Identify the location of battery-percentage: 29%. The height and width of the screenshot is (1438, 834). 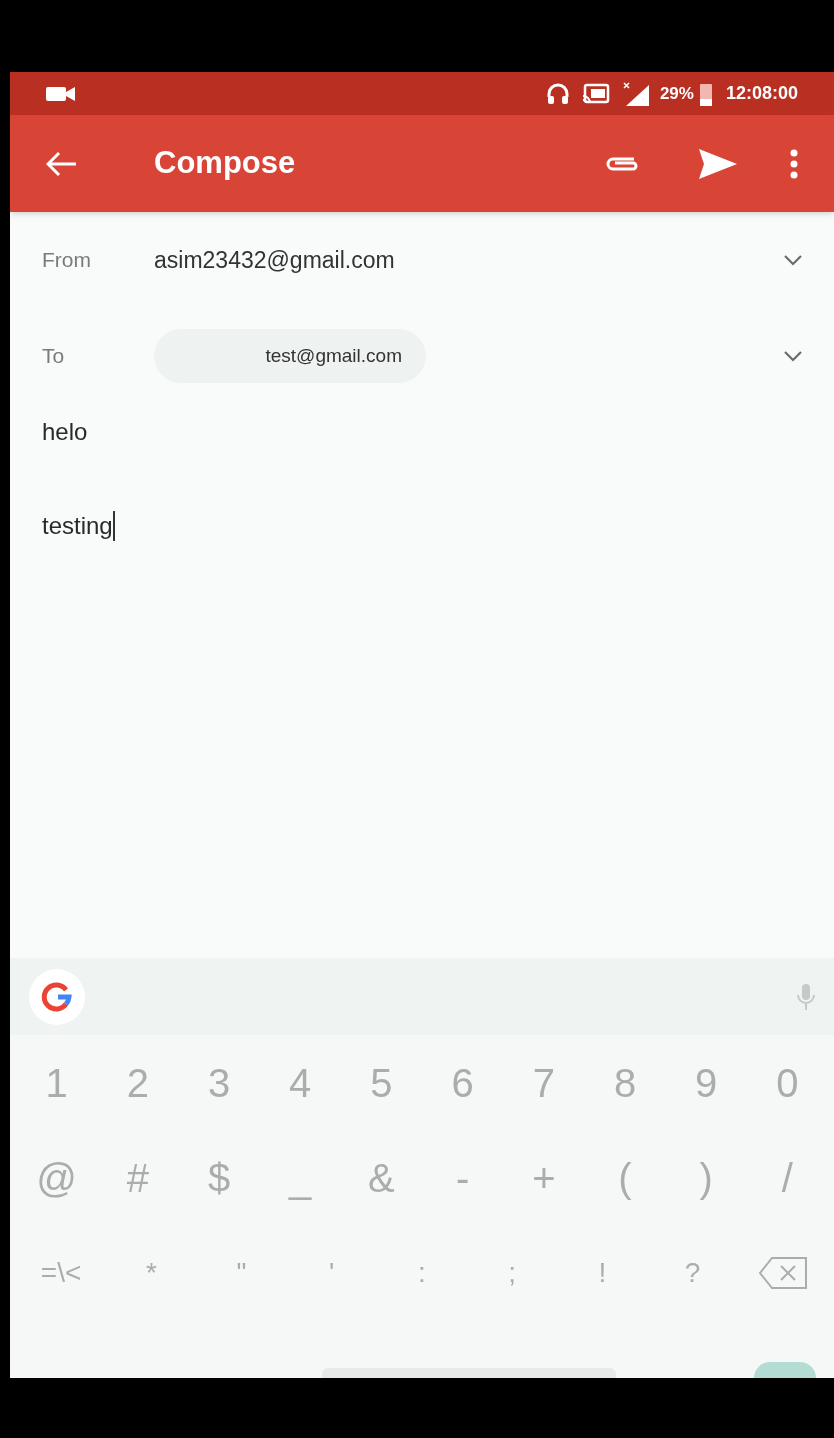
(676, 93).